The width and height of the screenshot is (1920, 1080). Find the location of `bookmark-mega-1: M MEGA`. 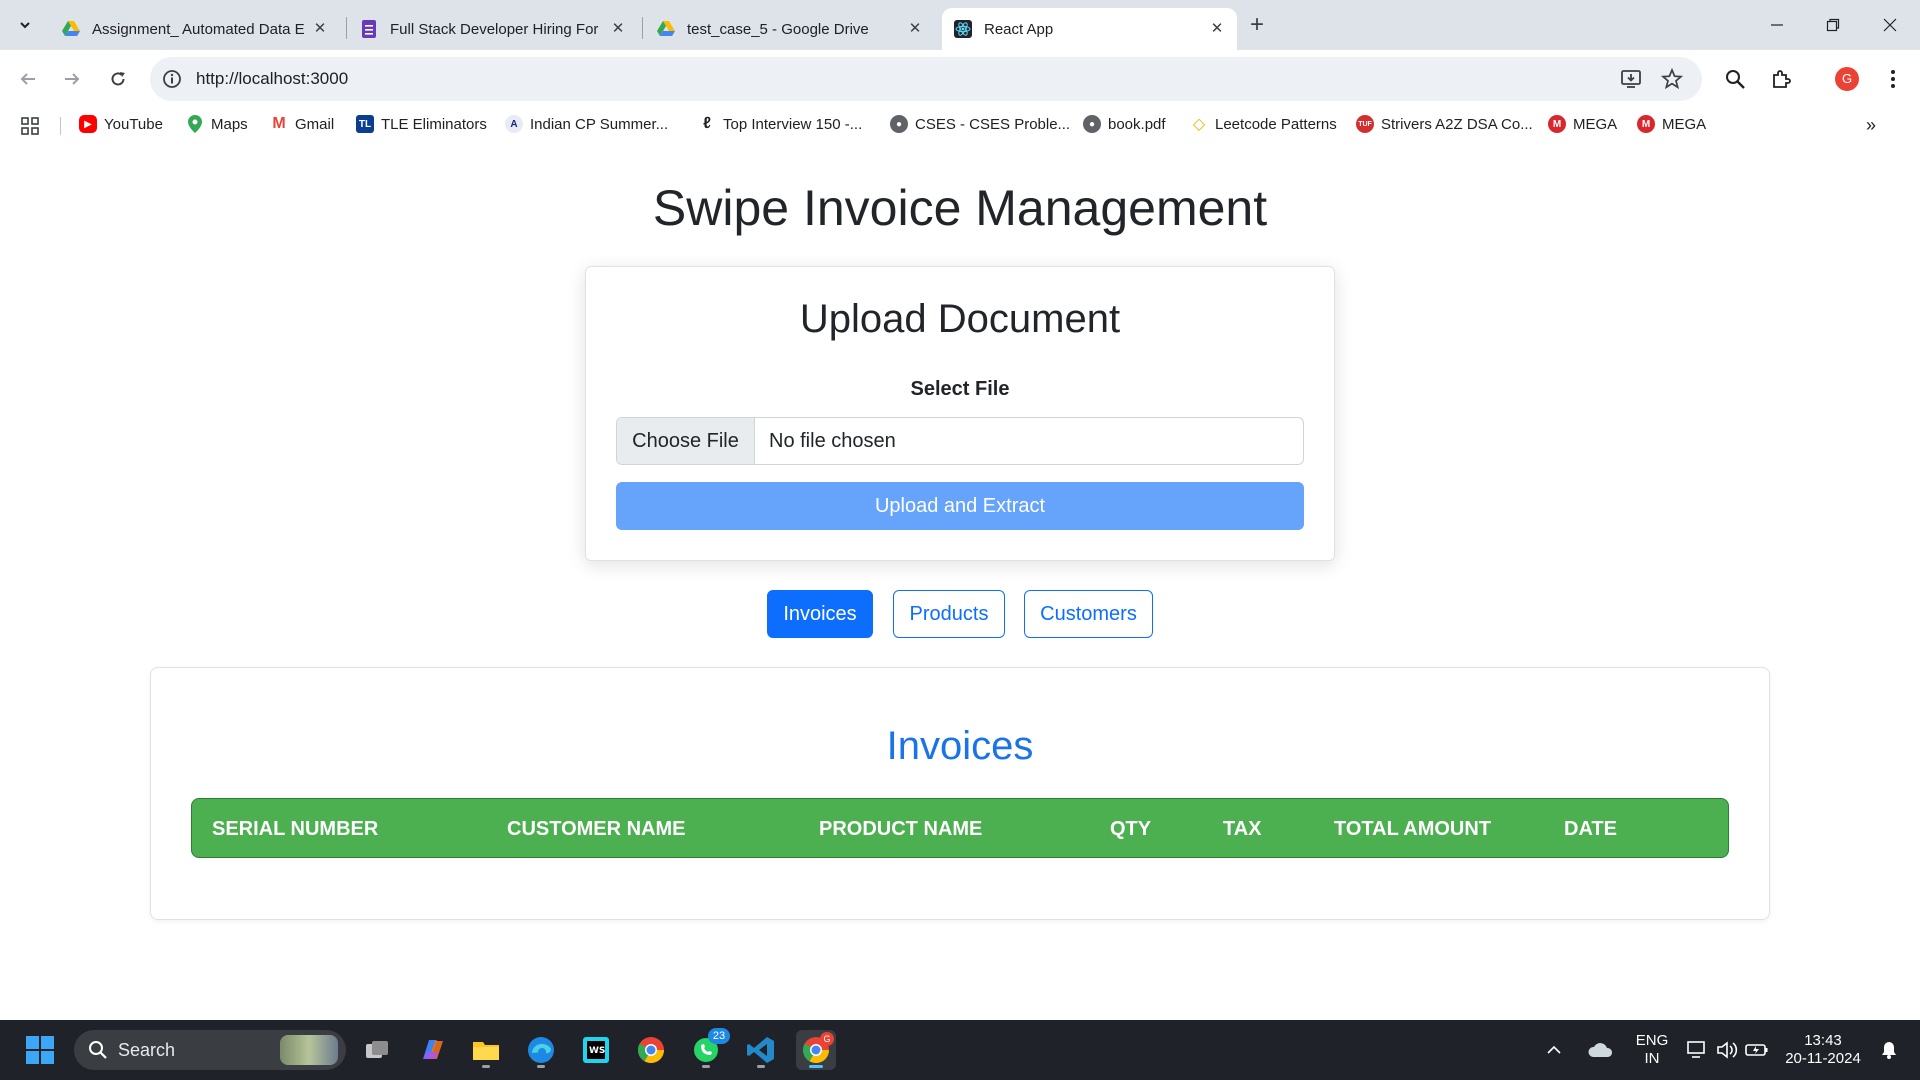

bookmark-mega-1: M MEGA is located at coordinates (1582, 124).